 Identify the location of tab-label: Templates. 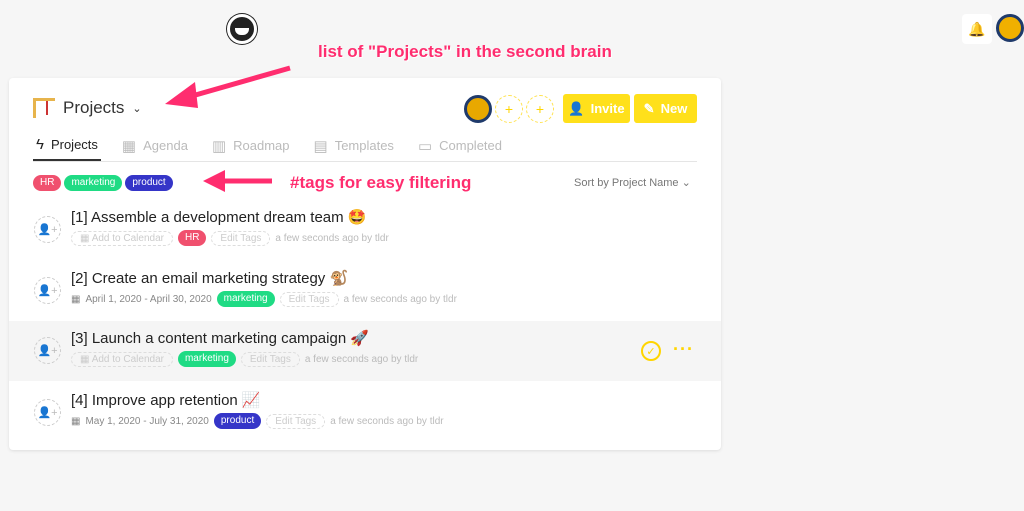
(364, 145).